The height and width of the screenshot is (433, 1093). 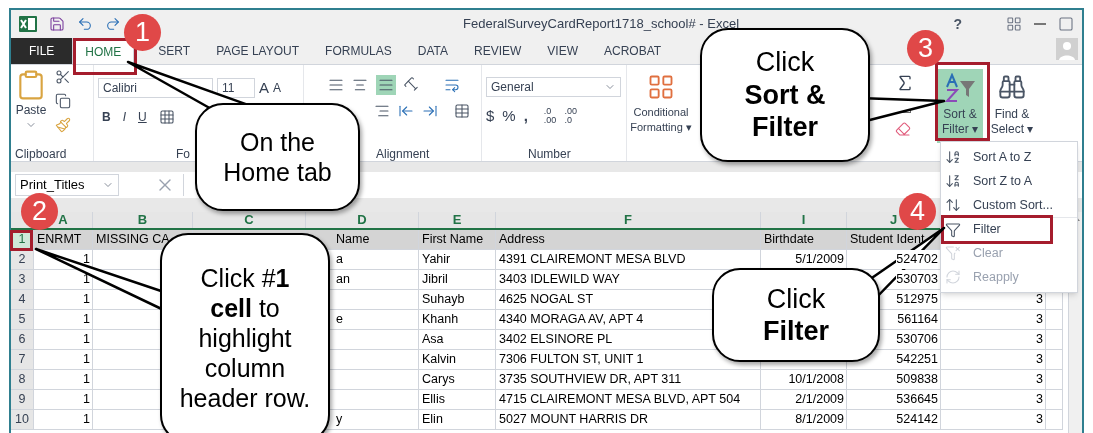 I want to click on ribbon-tab: REVIEW, so click(x=498, y=51).